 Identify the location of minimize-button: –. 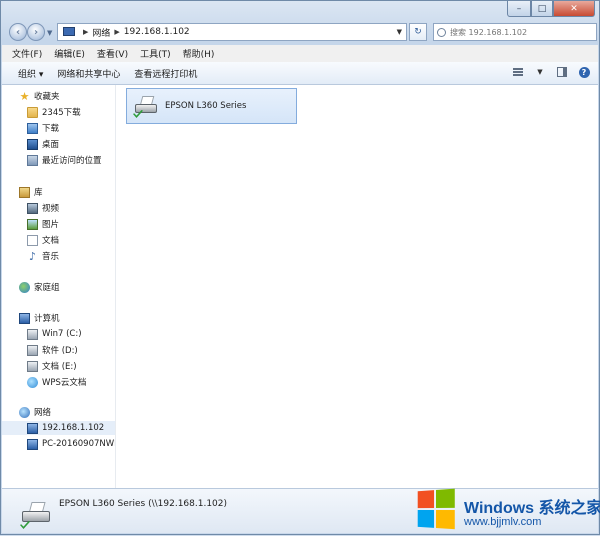
(519, 9).